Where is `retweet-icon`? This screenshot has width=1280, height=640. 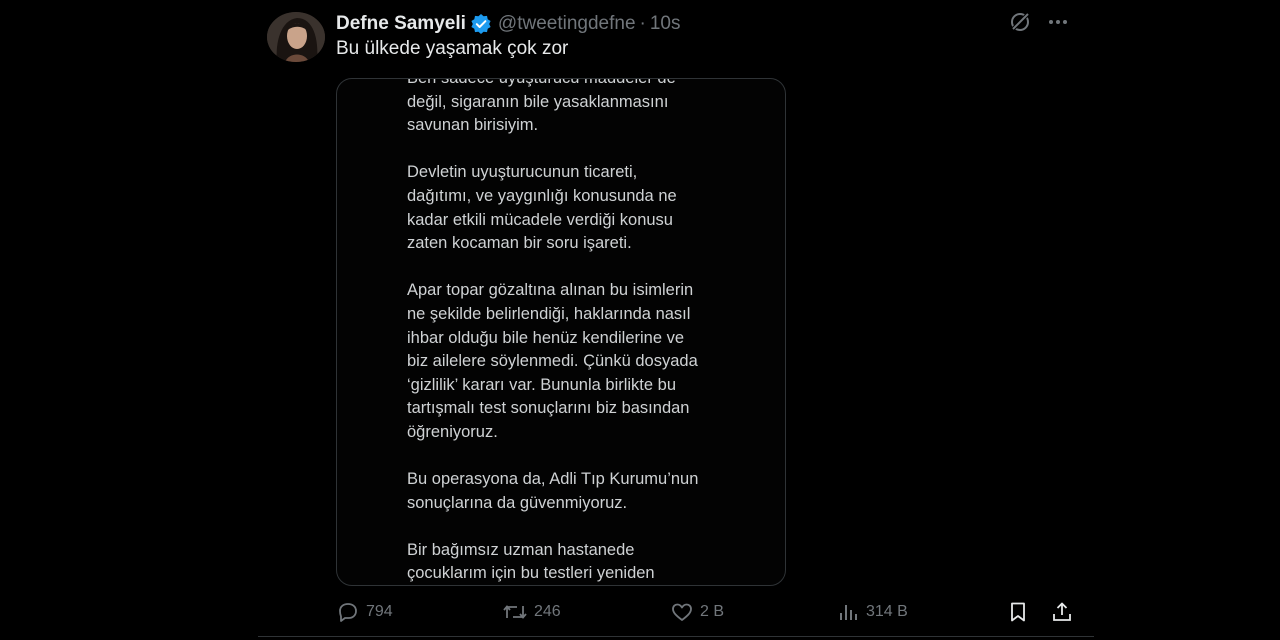
retweet-icon is located at coordinates (515, 612).